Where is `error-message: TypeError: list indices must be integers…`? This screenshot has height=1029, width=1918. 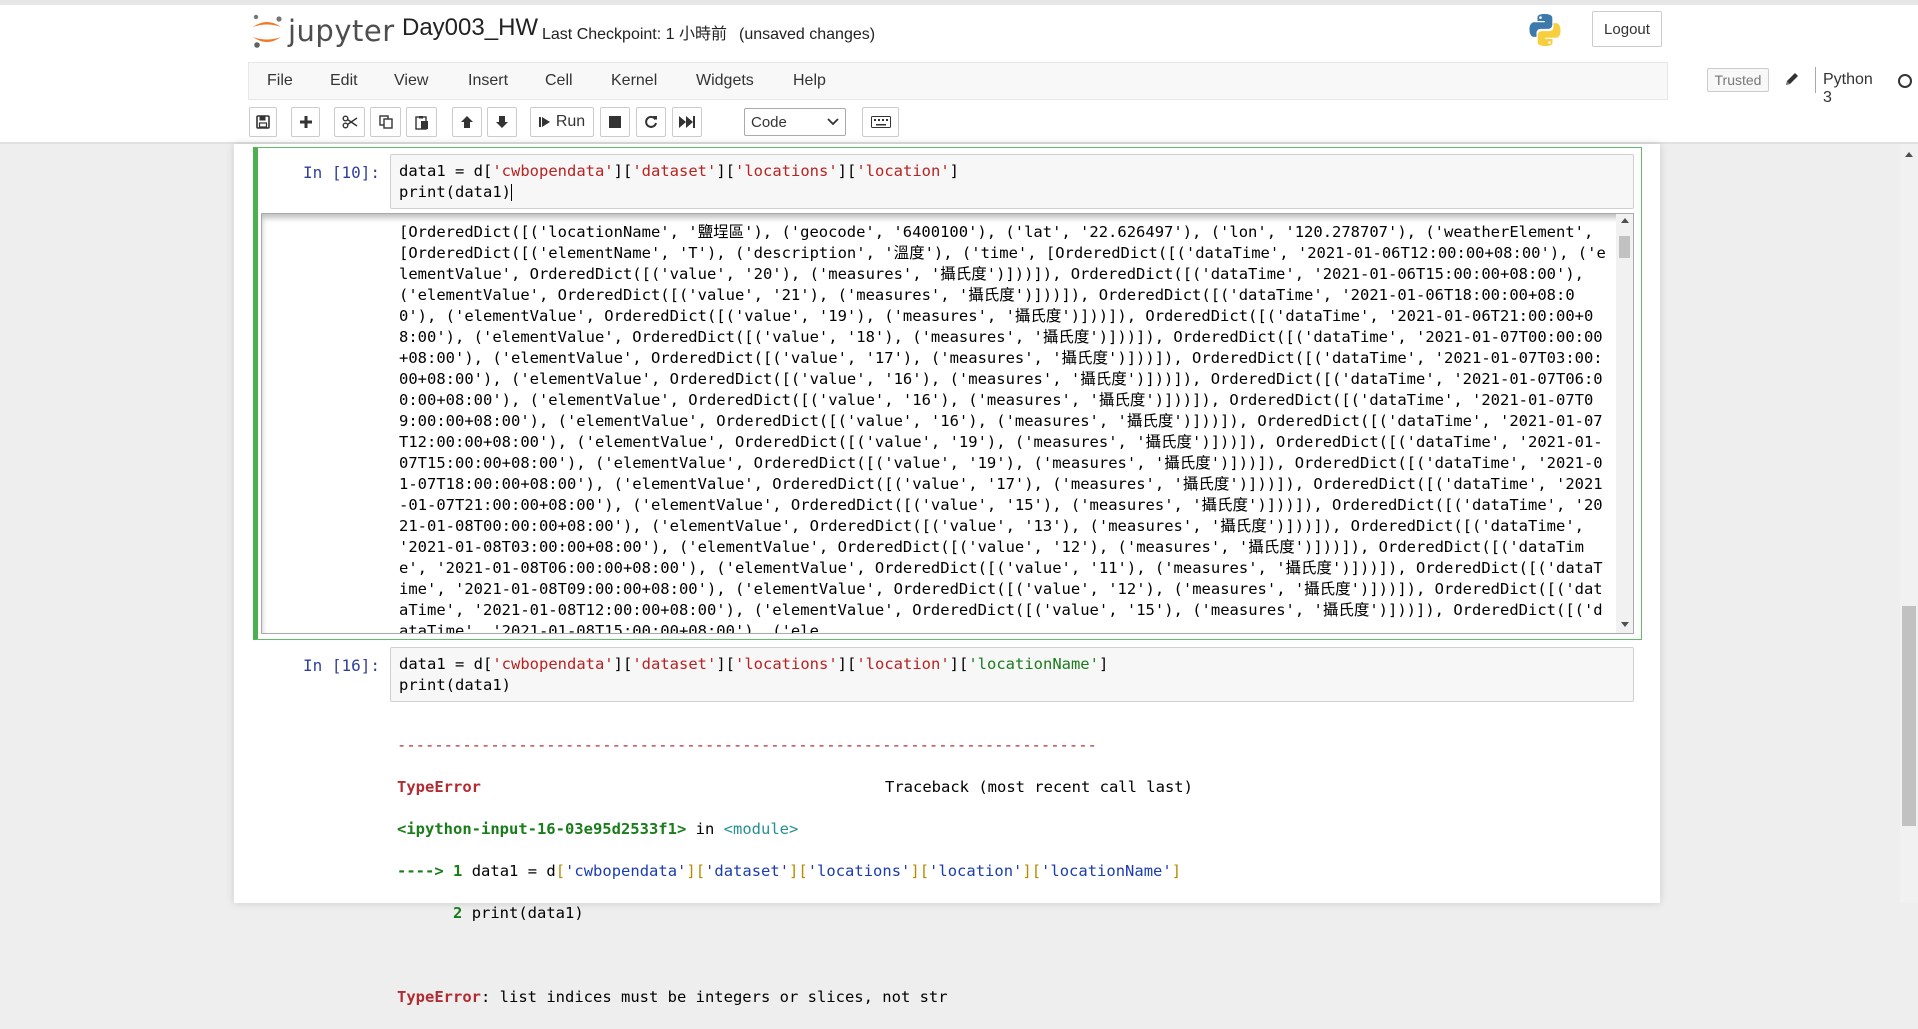
error-message: TypeError: list indices must be integers… is located at coordinates (672, 997).